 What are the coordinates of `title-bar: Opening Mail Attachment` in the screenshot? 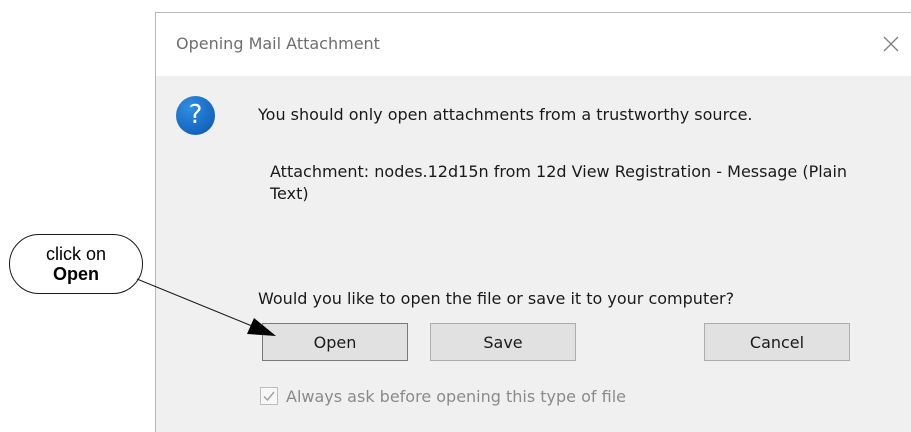 It's located at (533, 44).